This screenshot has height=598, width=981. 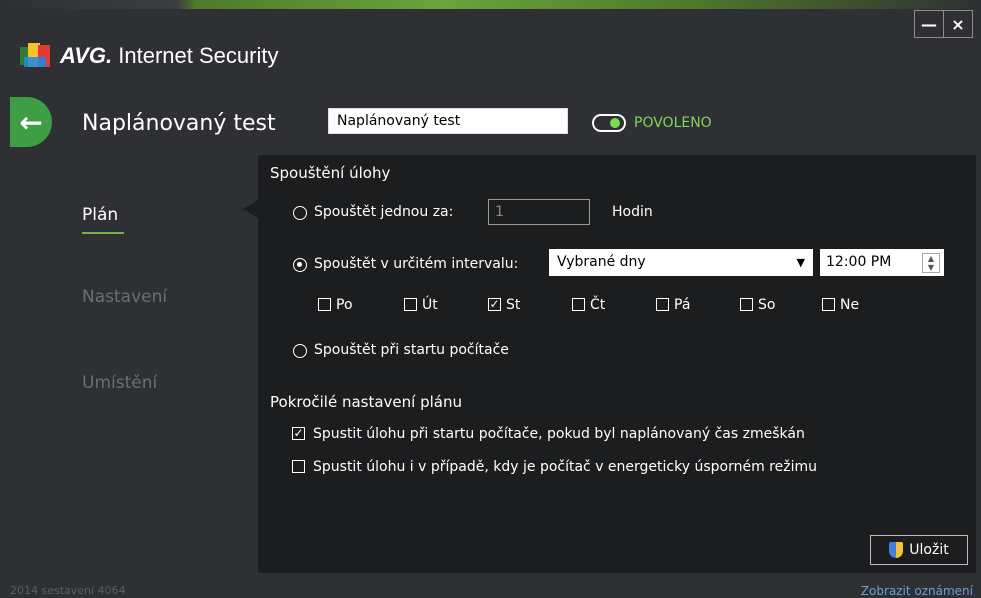 What do you see at coordinates (682, 305) in the screenshot?
I see `day-label-pa: Pá` at bounding box center [682, 305].